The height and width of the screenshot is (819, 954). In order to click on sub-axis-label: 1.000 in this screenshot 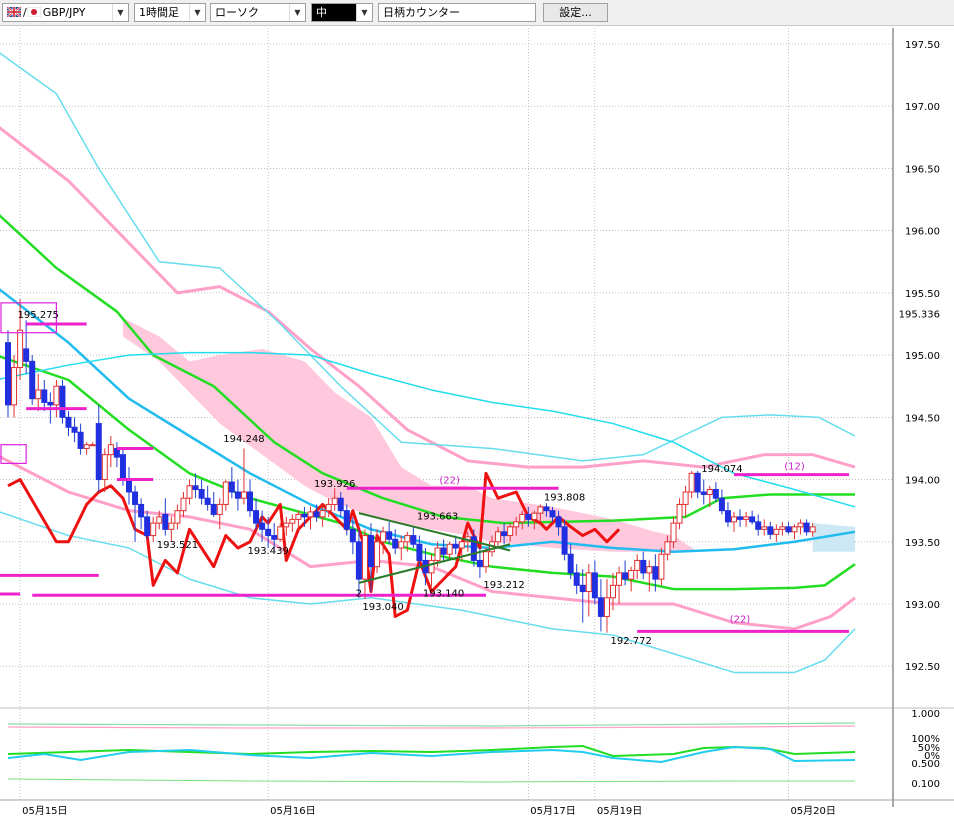, I will do `click(925, 714)`.